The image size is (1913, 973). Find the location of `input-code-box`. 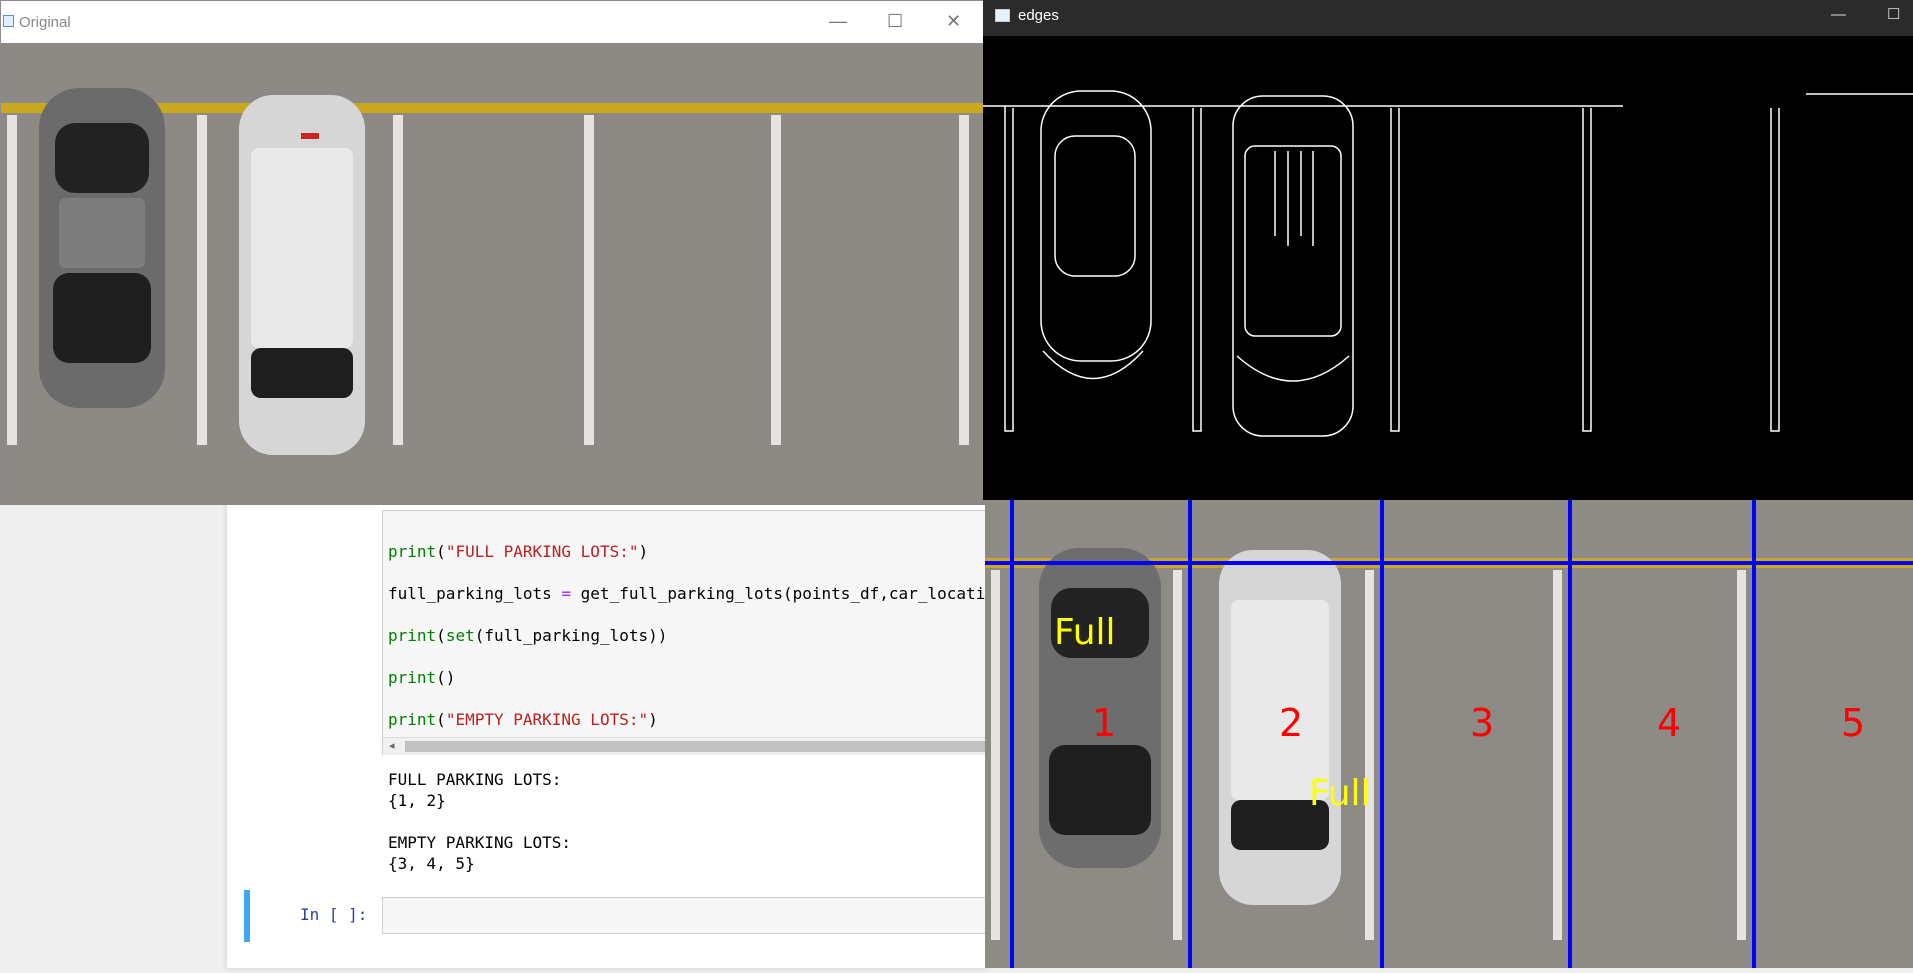

input-code-box is located at coordinates (684, 915).